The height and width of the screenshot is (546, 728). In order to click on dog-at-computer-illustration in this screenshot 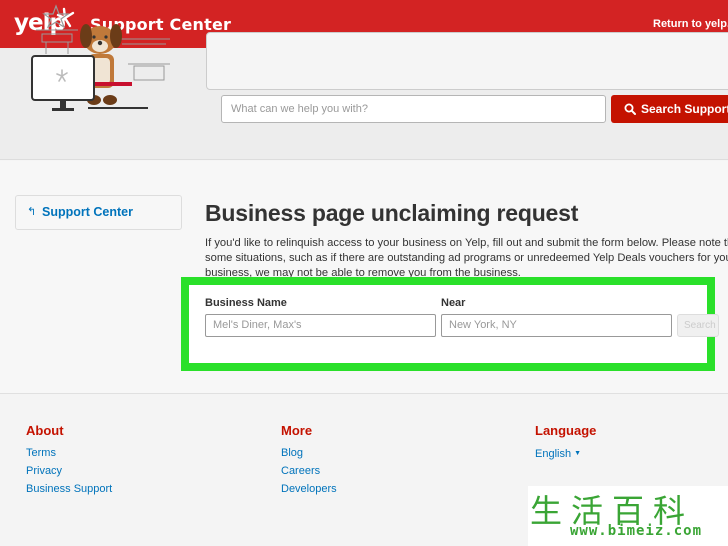, I will do `click(100, 57)`.